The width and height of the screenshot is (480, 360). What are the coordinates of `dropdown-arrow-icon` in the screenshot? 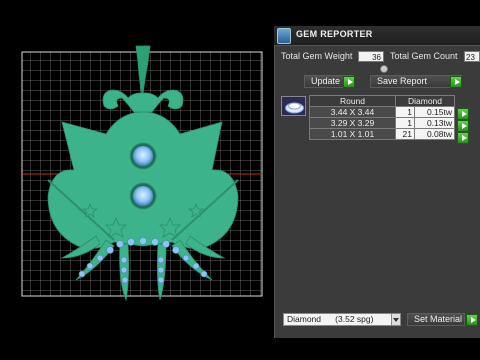 It's located at (395, 319).